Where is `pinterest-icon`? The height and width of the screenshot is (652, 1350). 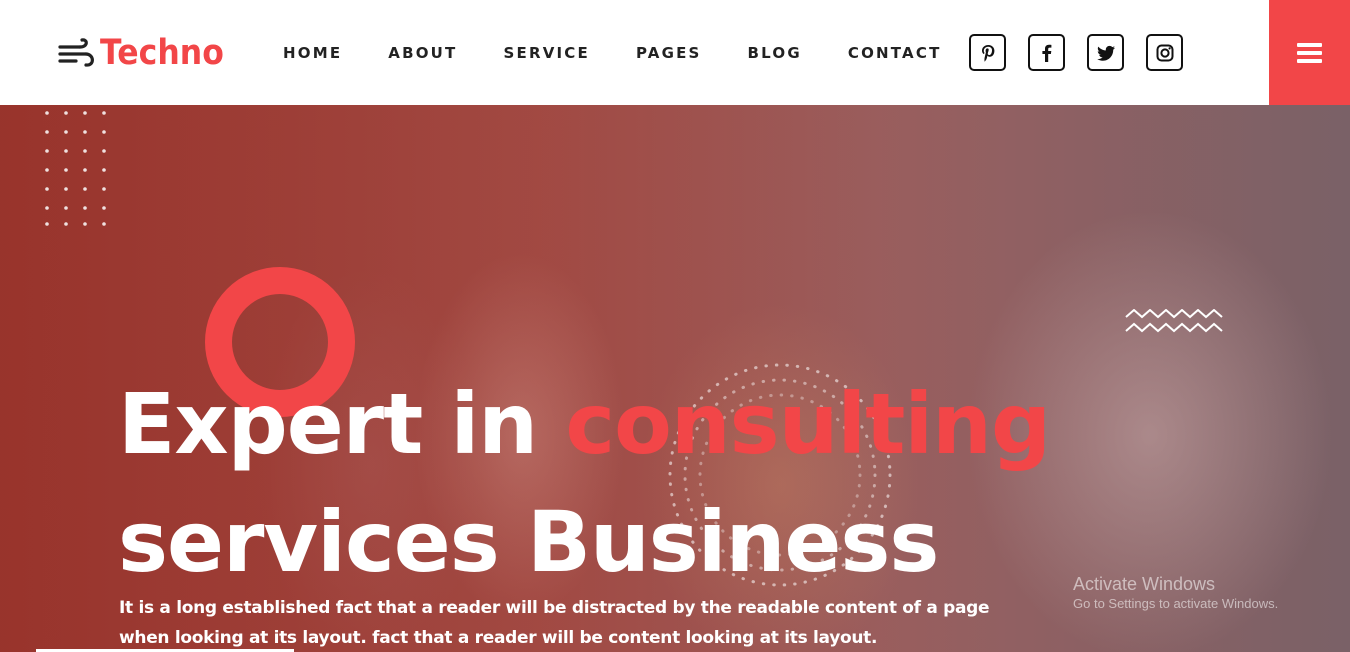 pinterest-icon is located at coordinates (987, 53).